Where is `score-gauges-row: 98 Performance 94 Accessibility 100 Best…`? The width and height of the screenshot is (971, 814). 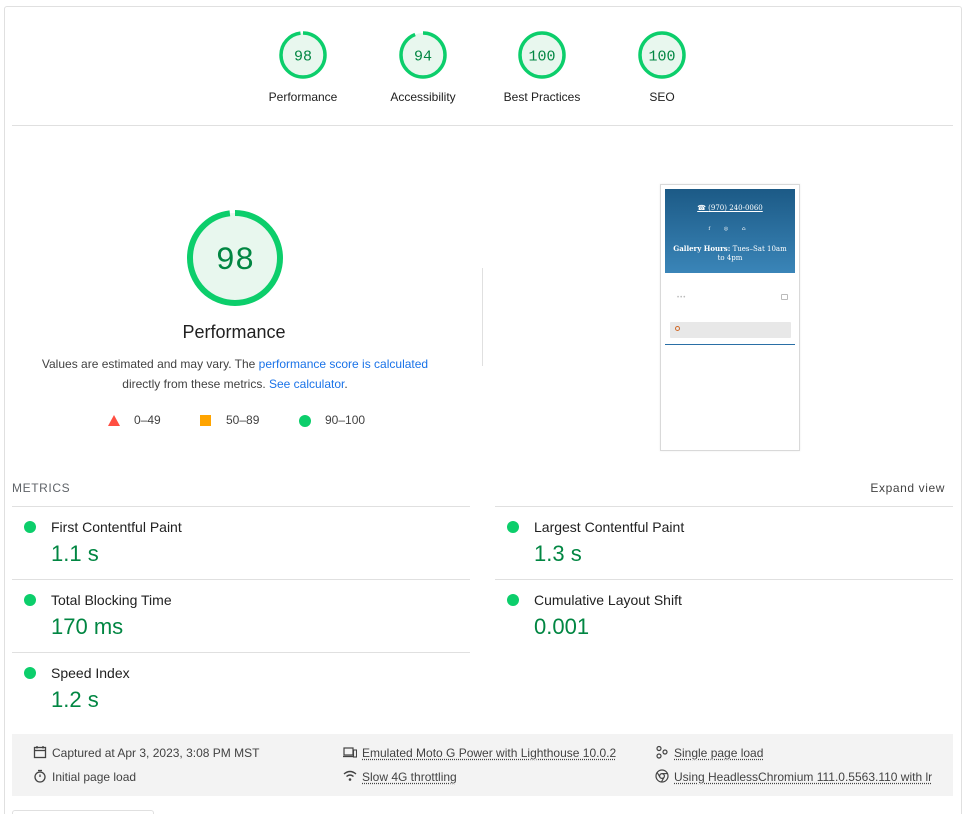 score-gauges-row: 98 Performance 94 Accessibility 100 Best… is located at coordinates (485, 70).